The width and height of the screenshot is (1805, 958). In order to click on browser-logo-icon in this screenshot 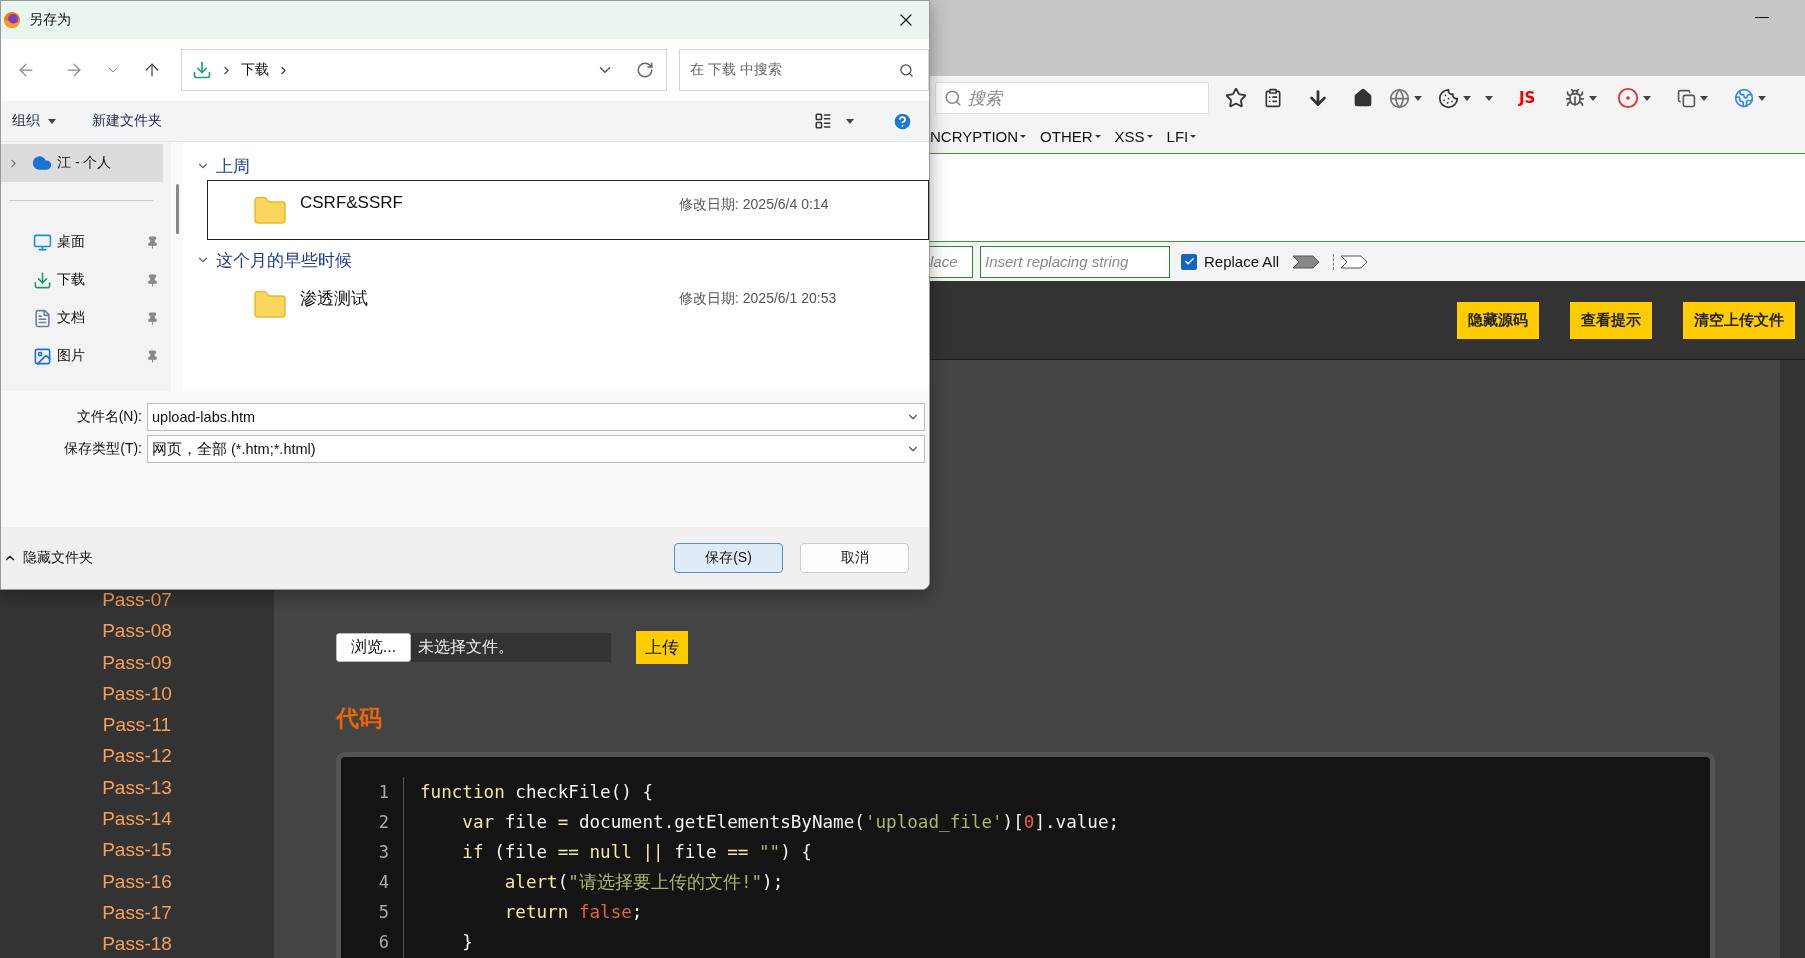, I will do `click(12, 20)`.